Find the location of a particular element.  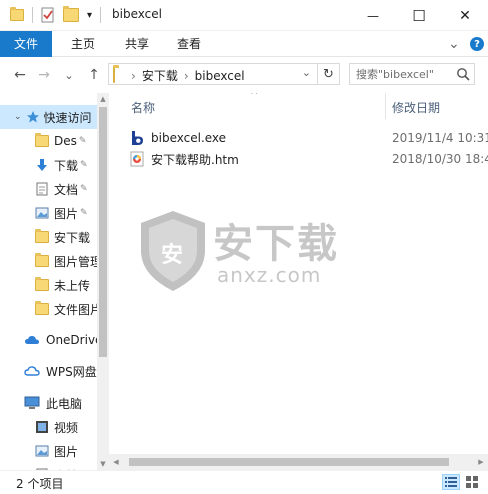

scroll-down-icon: ▼ is located at coordinates (103, 464).